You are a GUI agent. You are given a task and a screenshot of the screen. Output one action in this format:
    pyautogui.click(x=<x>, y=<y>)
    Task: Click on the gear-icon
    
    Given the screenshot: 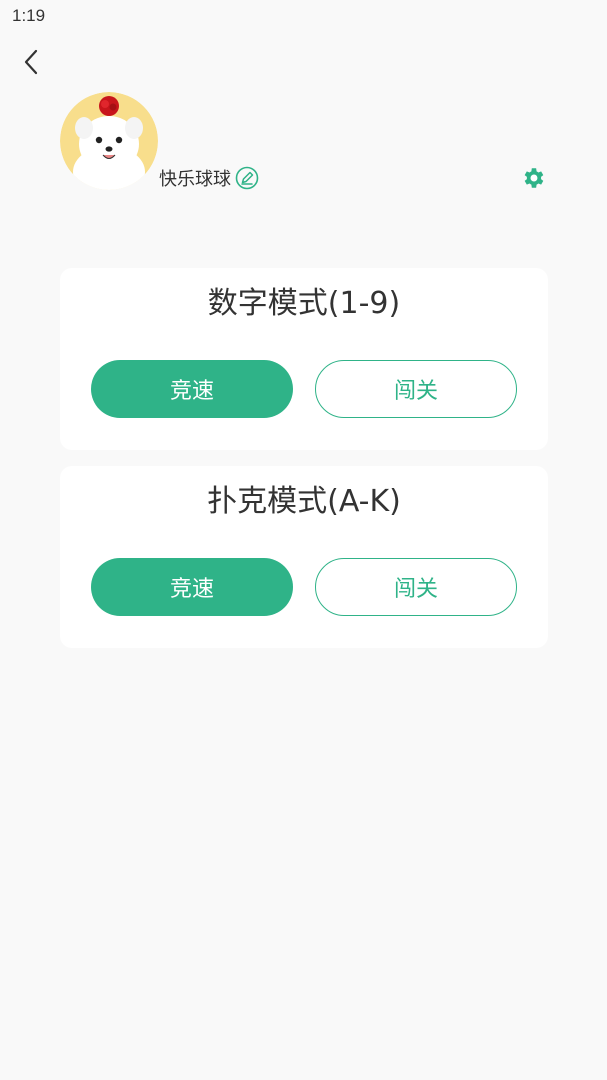 What is the action you would take?
    pyautogui.click(x=534, y=178)
    